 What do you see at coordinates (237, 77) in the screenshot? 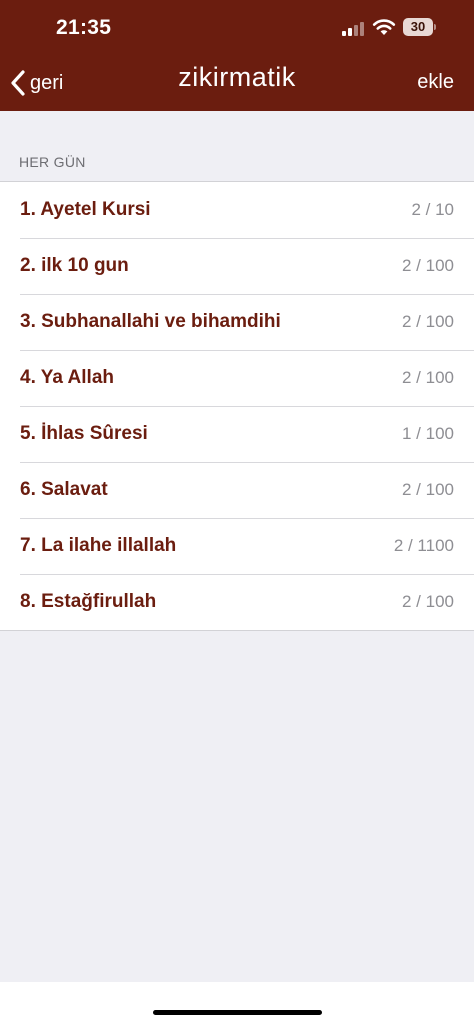
I see `page-title: zikirmatik` at bounding box center [237, 77].